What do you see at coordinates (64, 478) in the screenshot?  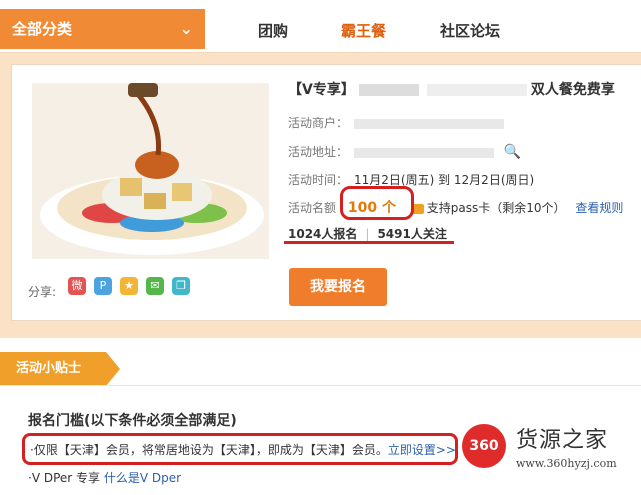 I see `vdper-text: ·V DPer 专享` at bounding box center [64, 478].